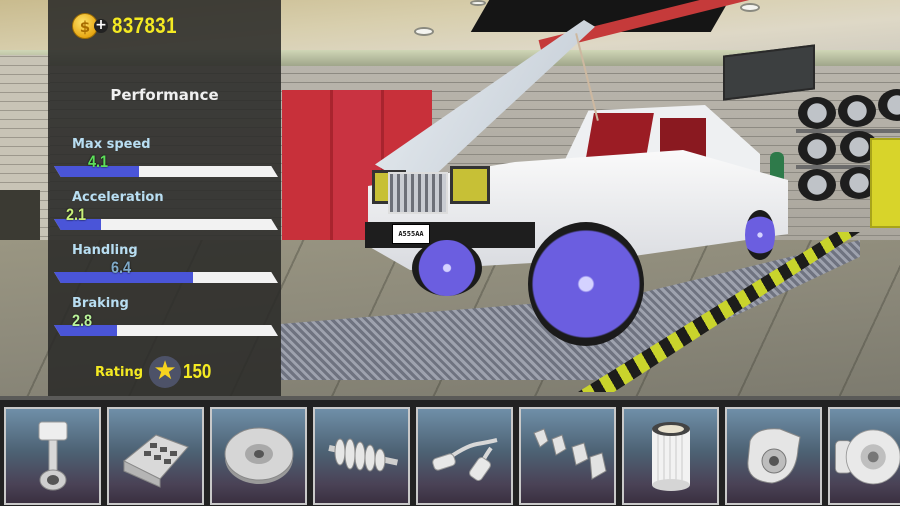  I want to click on panel-title: Performance, so click(164, 95).